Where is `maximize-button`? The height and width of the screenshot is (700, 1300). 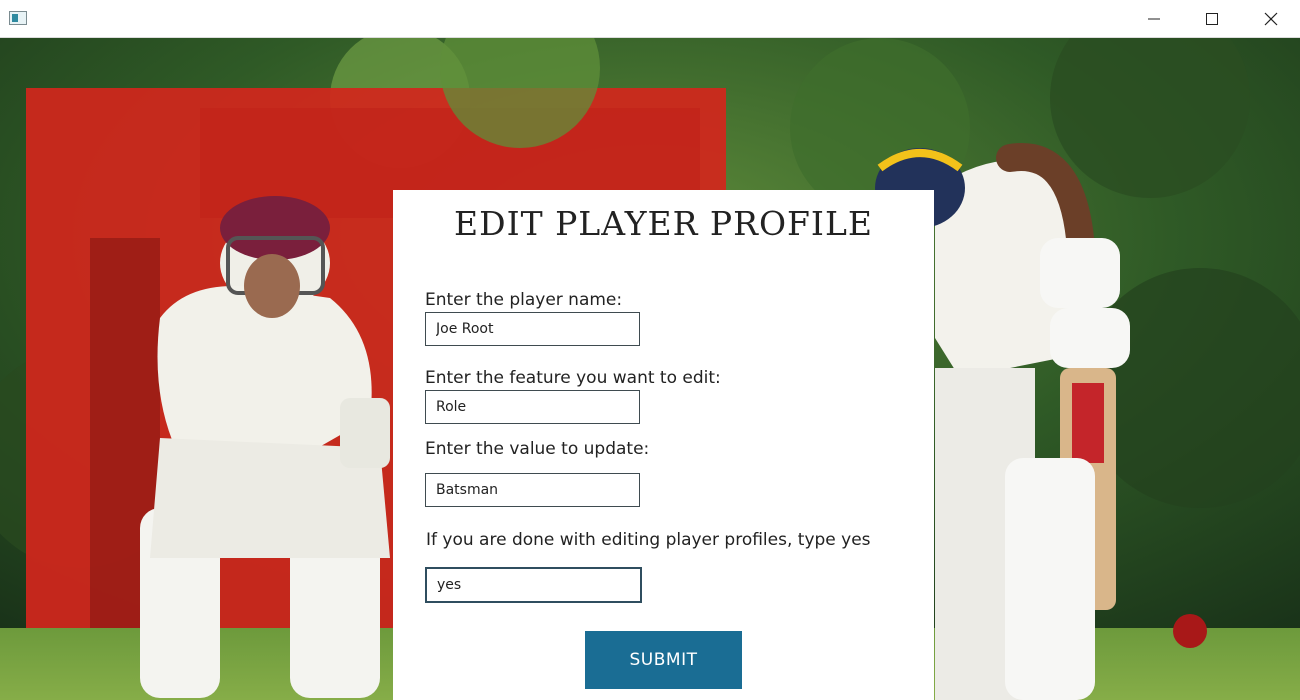
maximize-button is located at coordinates (1212, 19).